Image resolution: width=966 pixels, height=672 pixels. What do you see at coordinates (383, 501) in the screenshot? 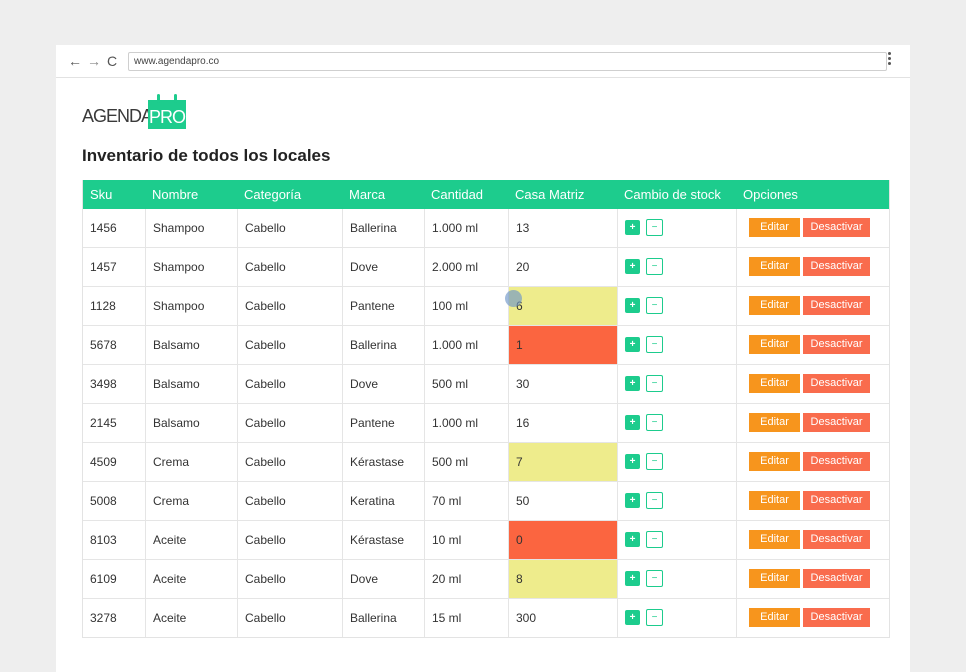
I see `marca-cell: Keratina` at bounding box center [383, 501].